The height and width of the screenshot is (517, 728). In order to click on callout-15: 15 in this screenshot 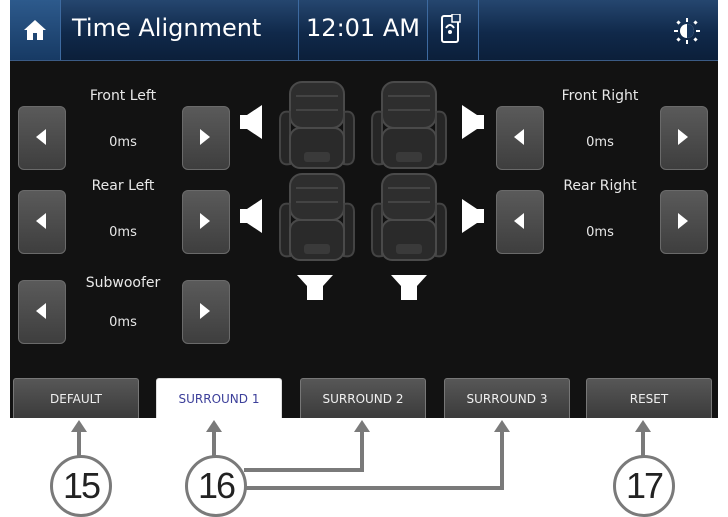, I will do `click(81, 486)`.